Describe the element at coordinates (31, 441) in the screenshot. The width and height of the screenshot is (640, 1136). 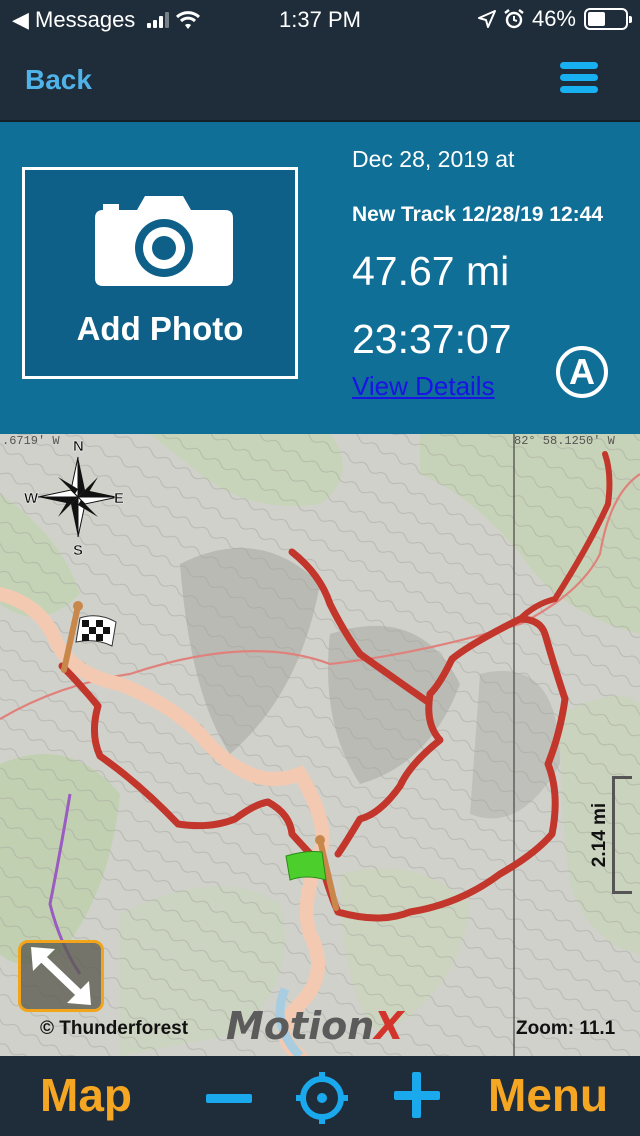
I see `longitude-label-left: .6719' W` at that location.